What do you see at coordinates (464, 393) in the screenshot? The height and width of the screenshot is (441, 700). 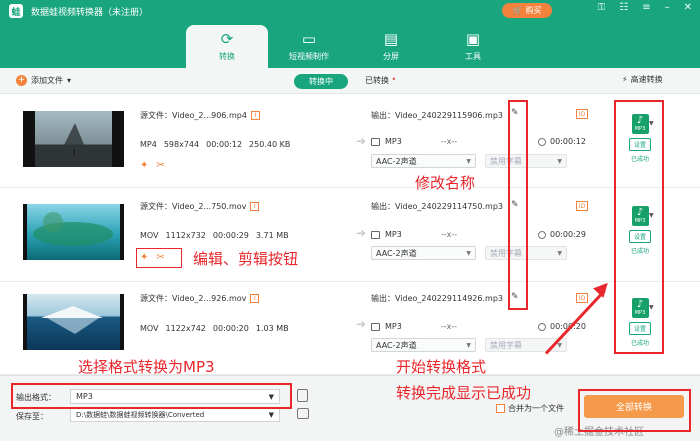 I see `annotation-done: 转换完成显示已成功` at bounding box center [464, 393].